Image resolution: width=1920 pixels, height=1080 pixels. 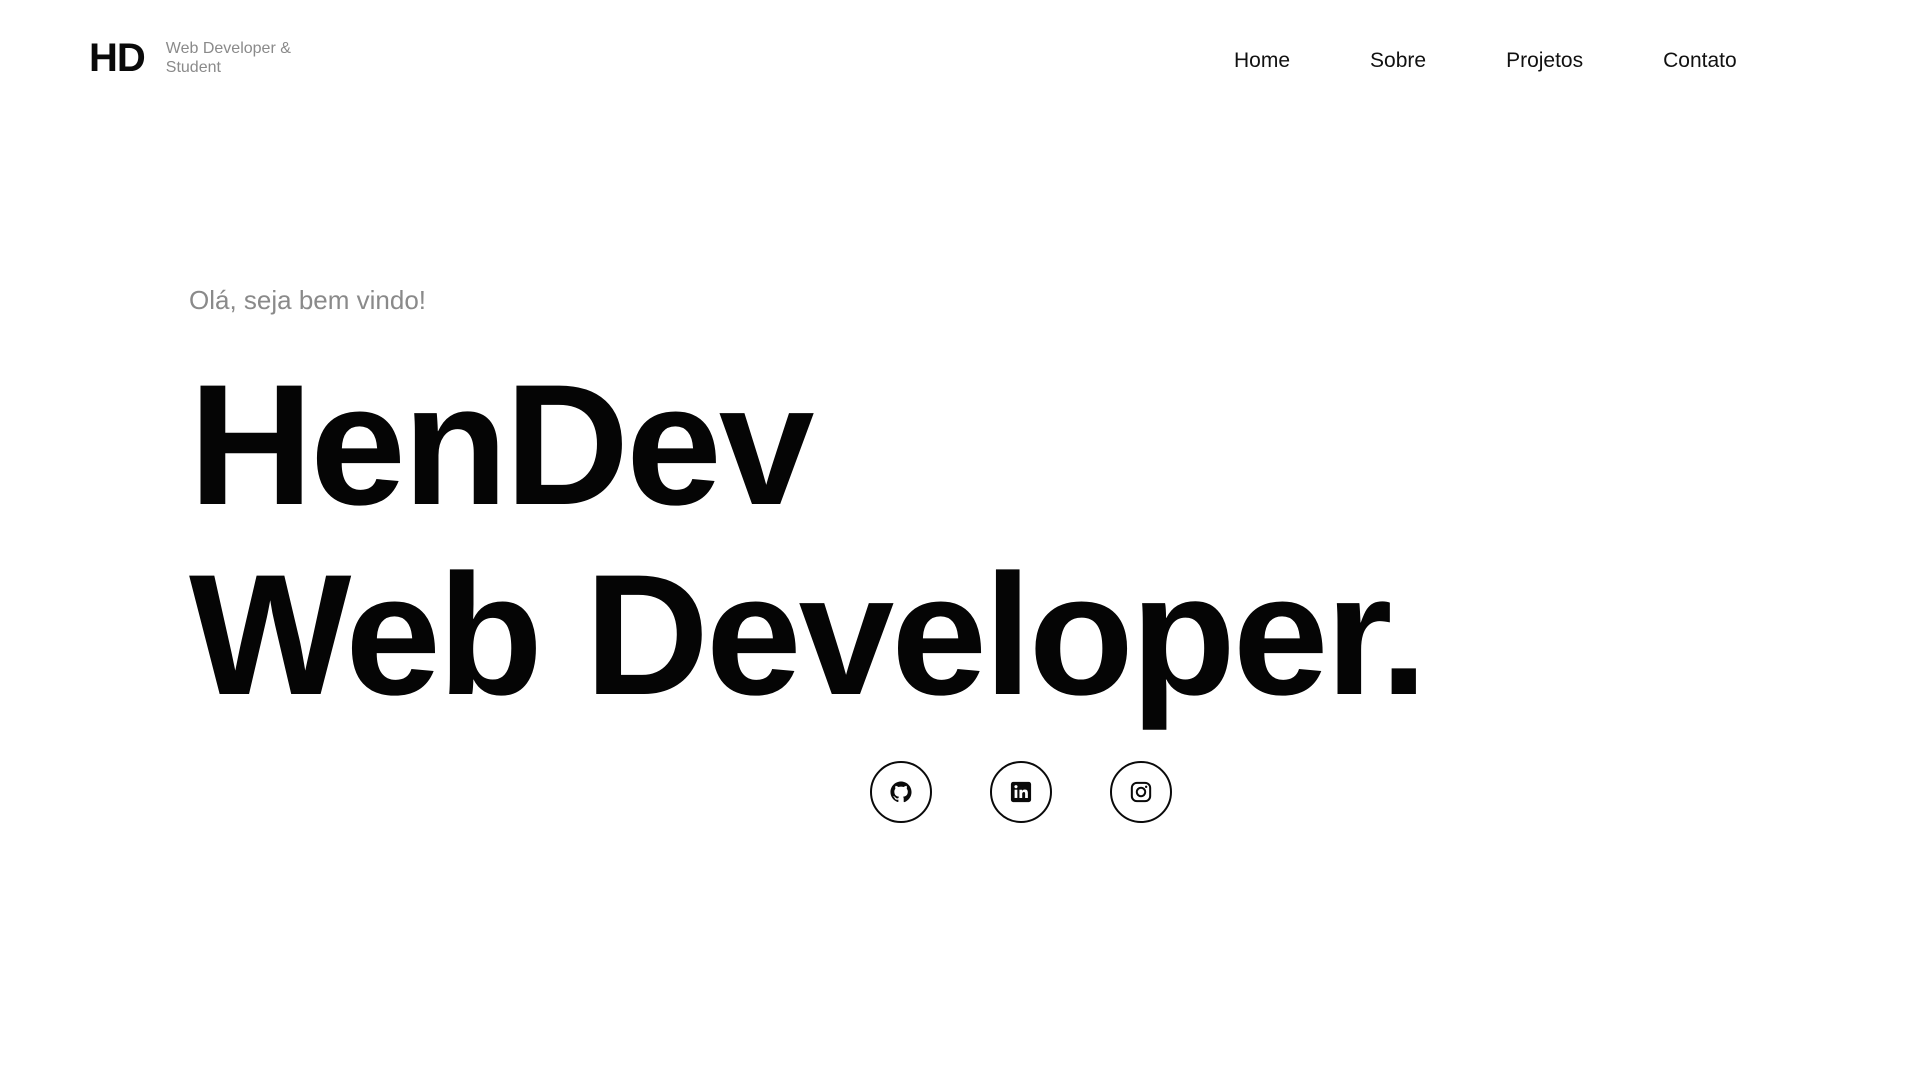 I want to click on logo-link: HD Web Developer & Student, so click(x=197, y=58).